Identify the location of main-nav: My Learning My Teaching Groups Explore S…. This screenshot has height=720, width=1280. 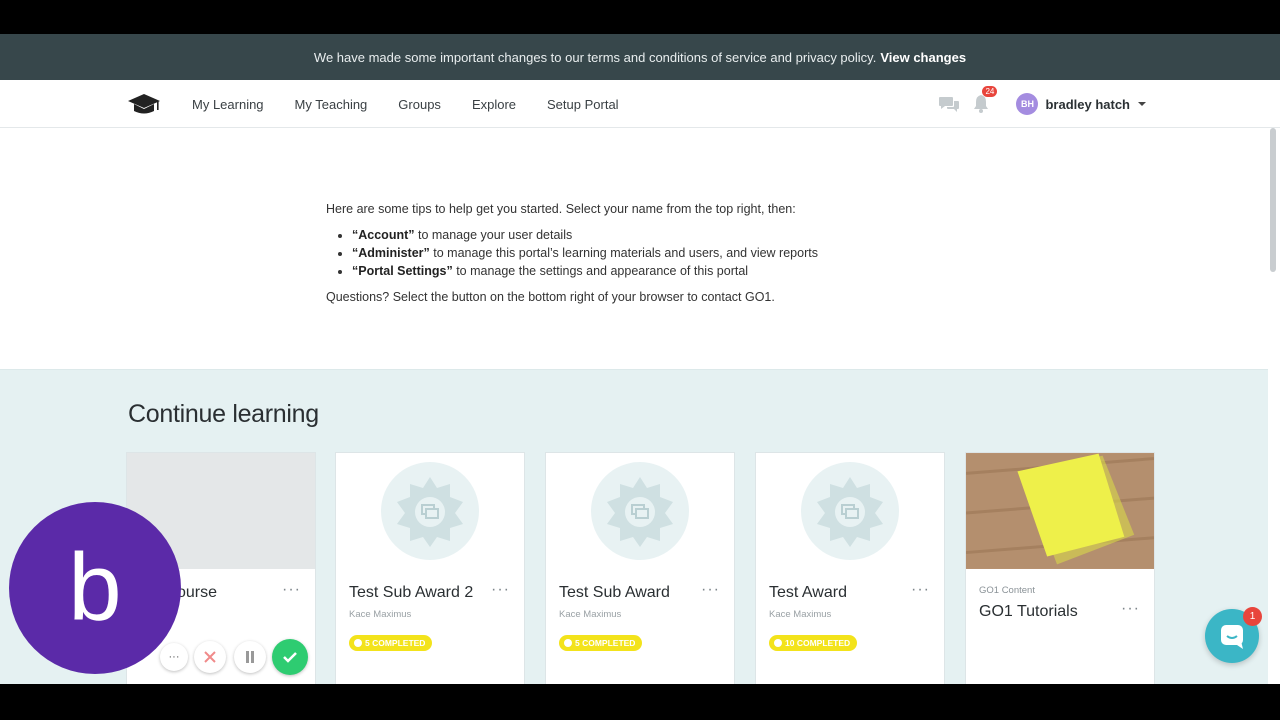
(421, 104).